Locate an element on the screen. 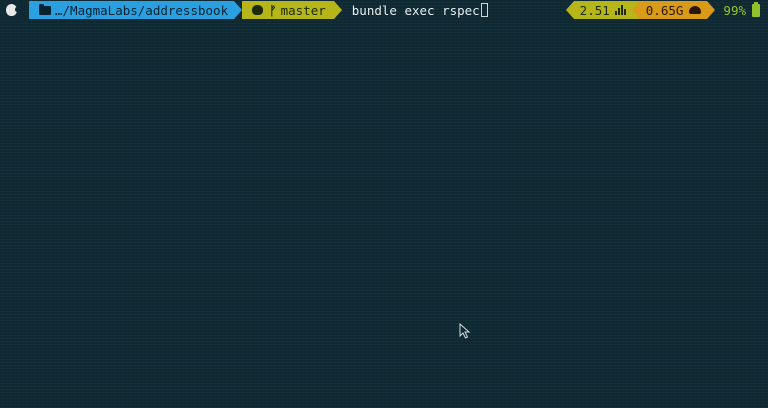  path-separator-icon is located at coordinates (238, 10).